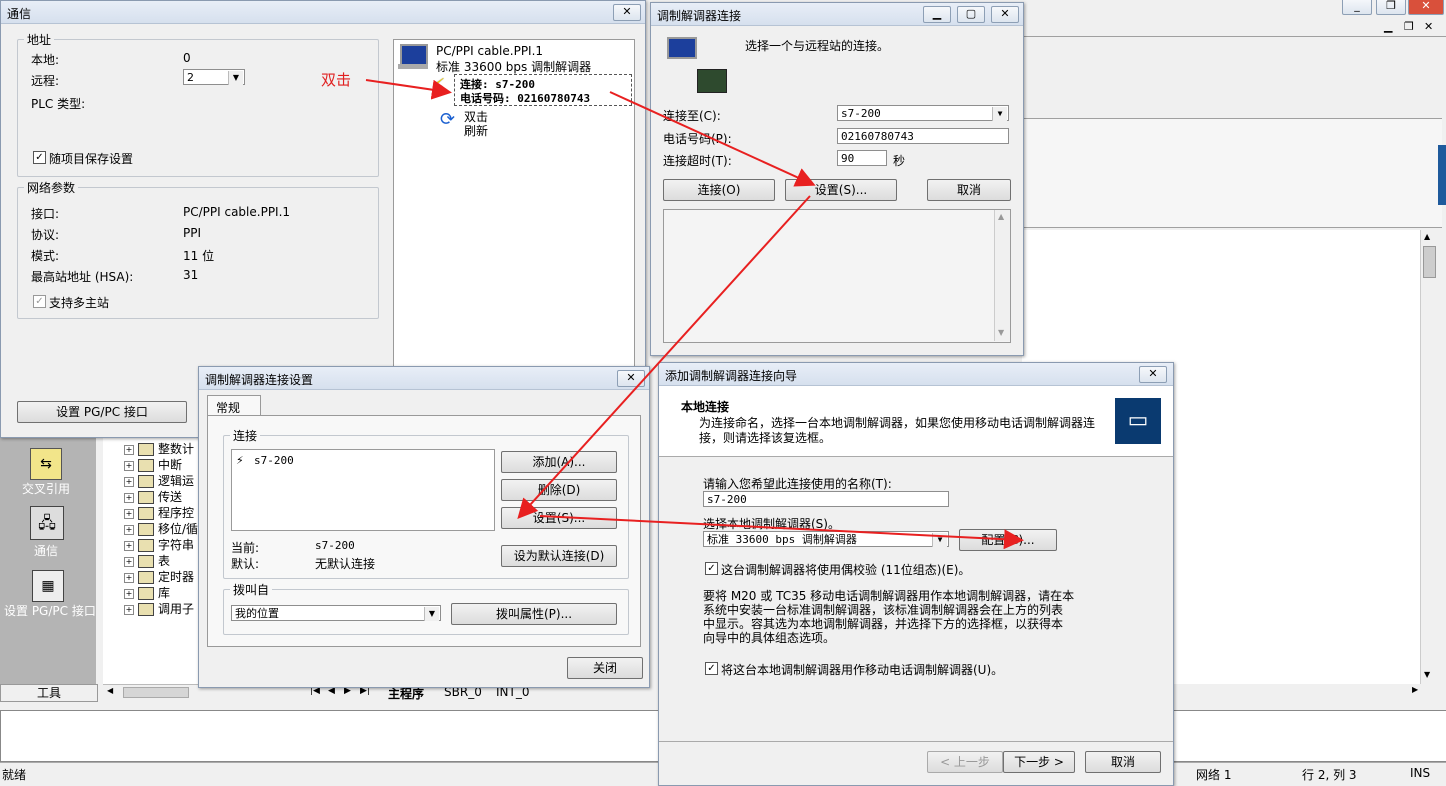 The image size is (1446, 786). Describe the element at coordinates (408, 89) in the screenshot. I see `arrow-to-lightning` at that location.